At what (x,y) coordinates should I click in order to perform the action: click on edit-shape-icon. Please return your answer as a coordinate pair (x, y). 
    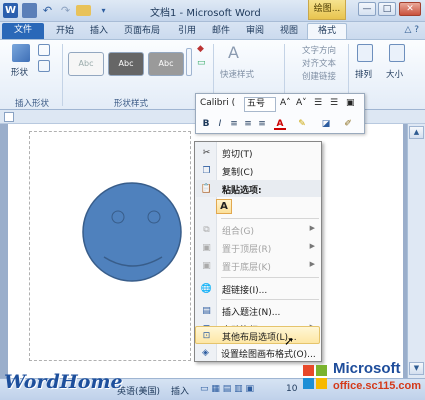
    Looking at the image, I should click on (44, 50).